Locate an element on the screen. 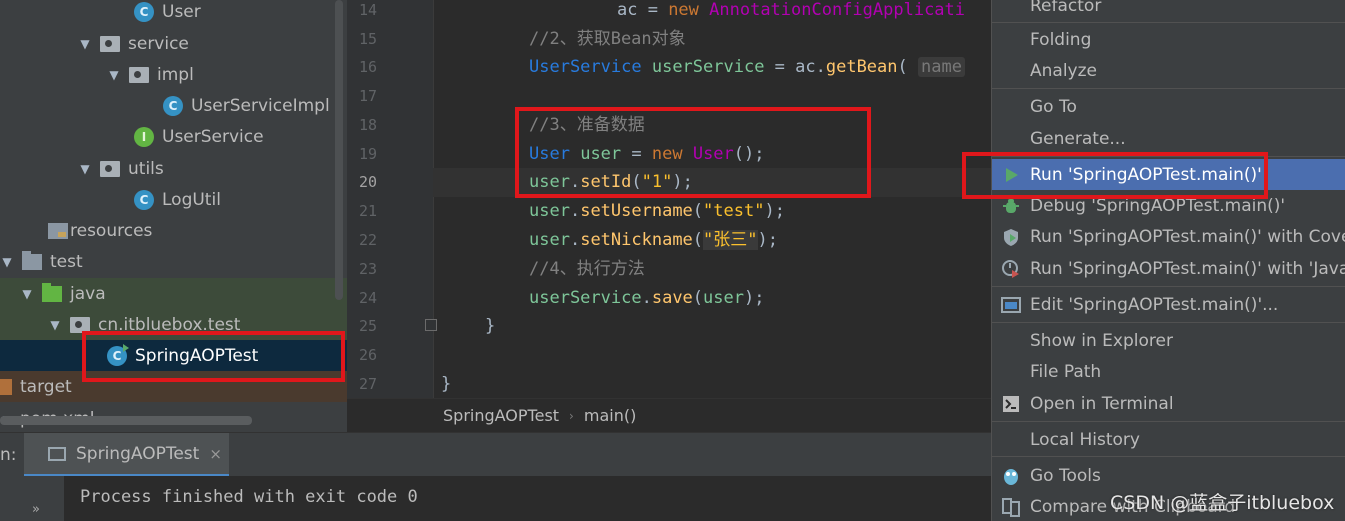 The width and height of the screenshot is (1345, 521). menu-item-label: Debug 'SpringAOPTest.main()' is located at coordinates (1158, 205).